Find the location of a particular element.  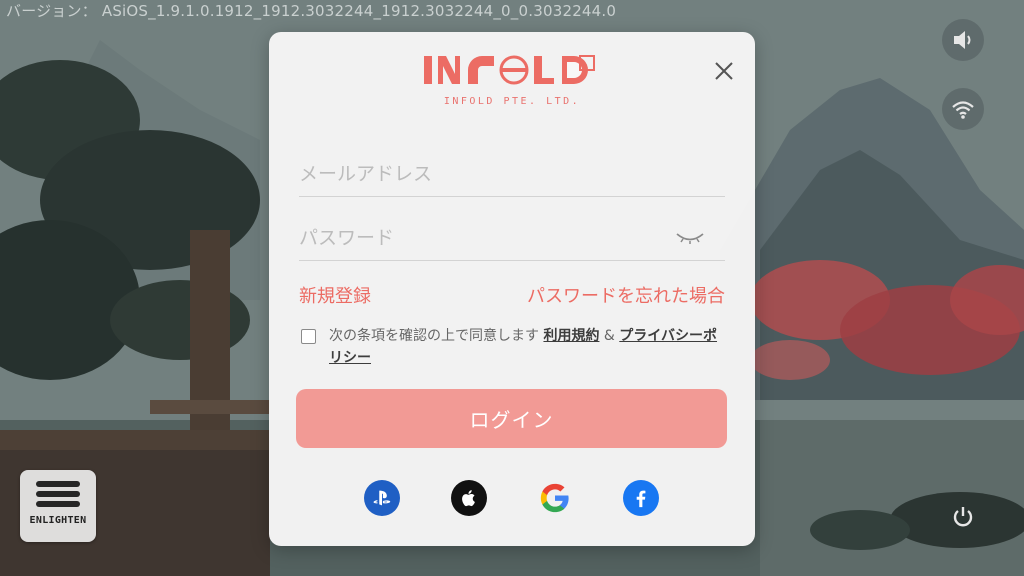

menu-label: ENLIGHTEN is located at coordinates (58, 520).